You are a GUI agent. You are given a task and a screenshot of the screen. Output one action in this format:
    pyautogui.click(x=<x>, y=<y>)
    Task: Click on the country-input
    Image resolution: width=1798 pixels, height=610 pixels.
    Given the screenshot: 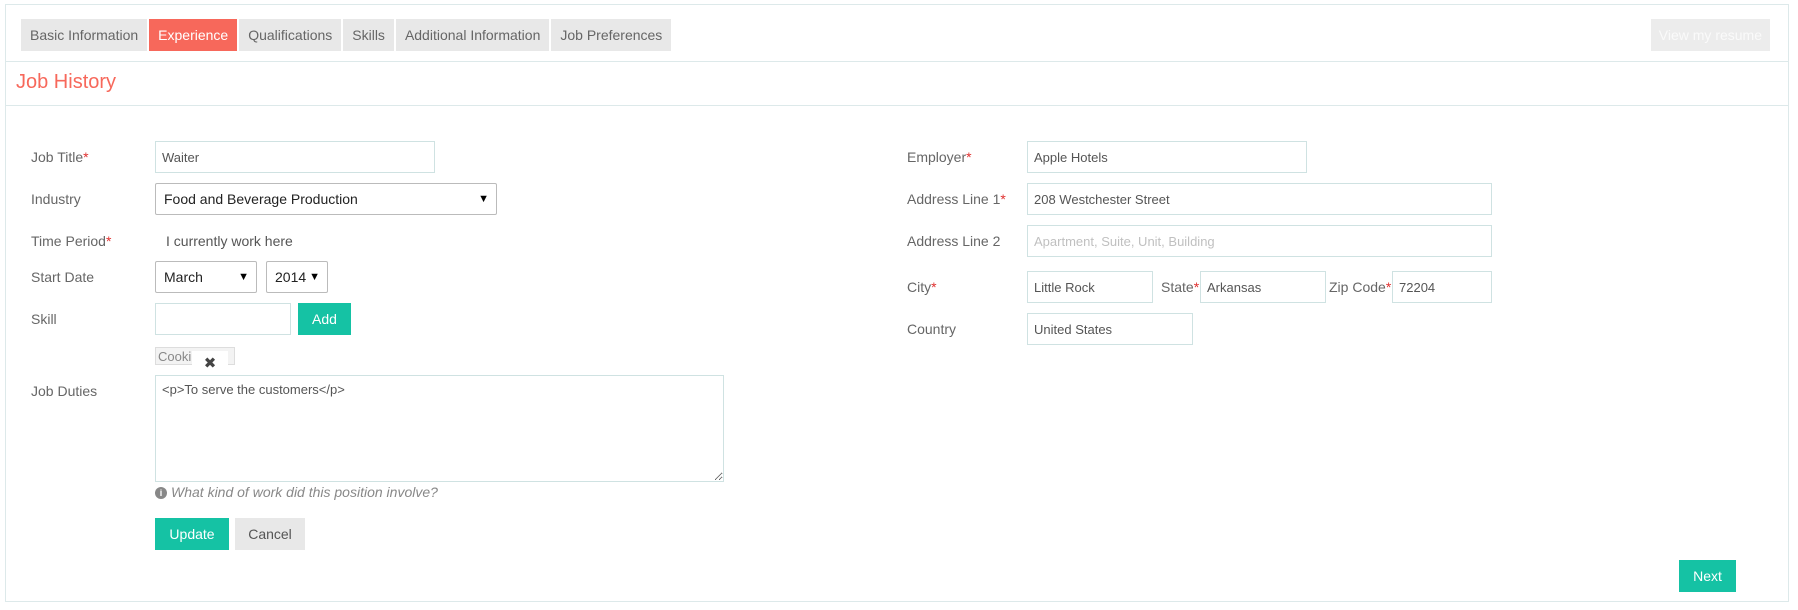 What is the action you would take?
    pyautogui.click(x=1110, y=329)
    